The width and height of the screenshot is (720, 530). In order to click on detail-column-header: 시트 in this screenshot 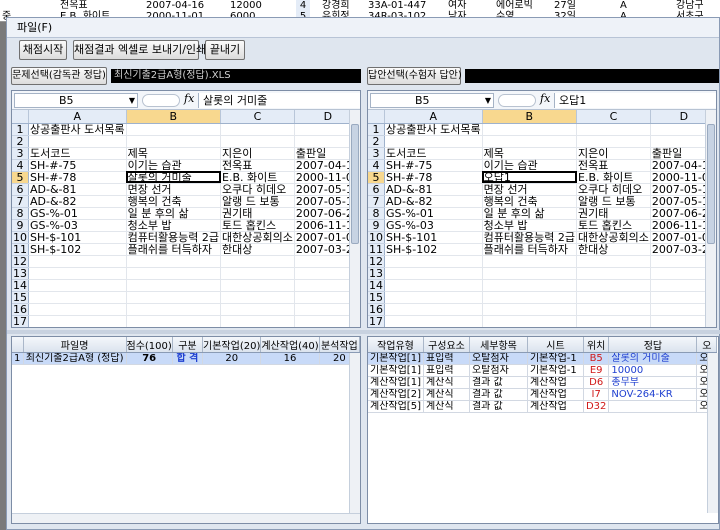, I will do `click(555, 345)`.